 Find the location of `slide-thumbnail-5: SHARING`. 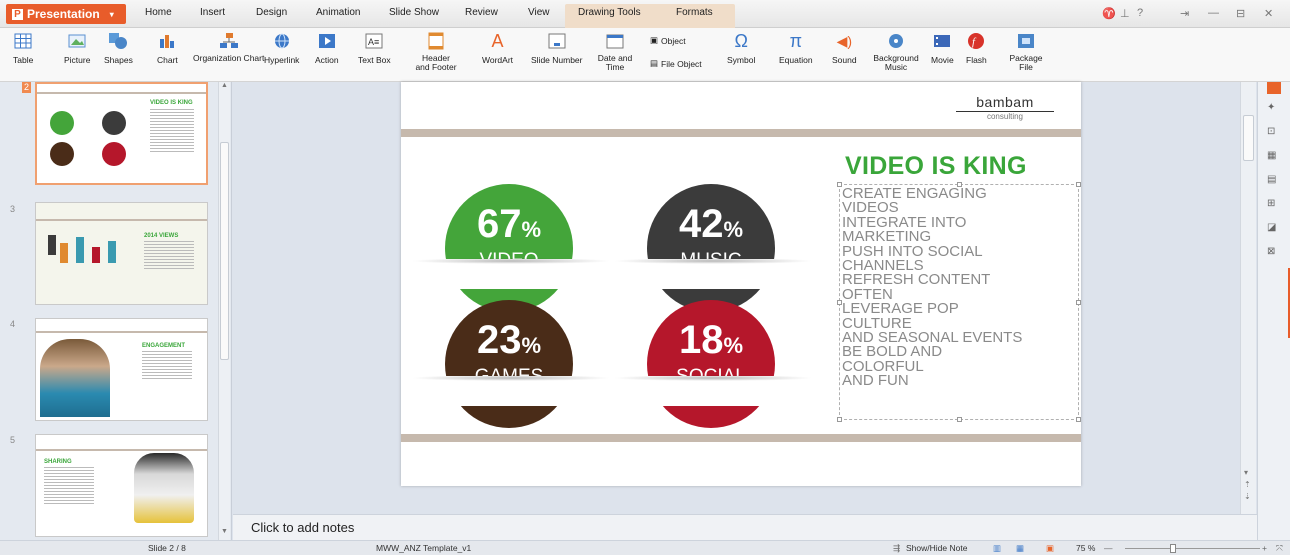

slide-thumbnail-5: SHARING is located at coordinates (121, 485).